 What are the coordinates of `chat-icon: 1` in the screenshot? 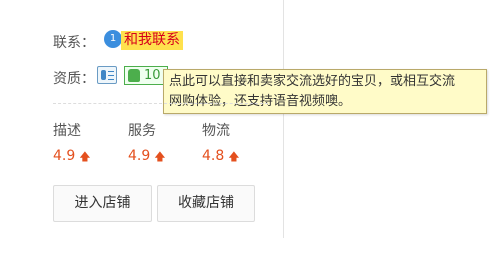 It's located at (113, 39).